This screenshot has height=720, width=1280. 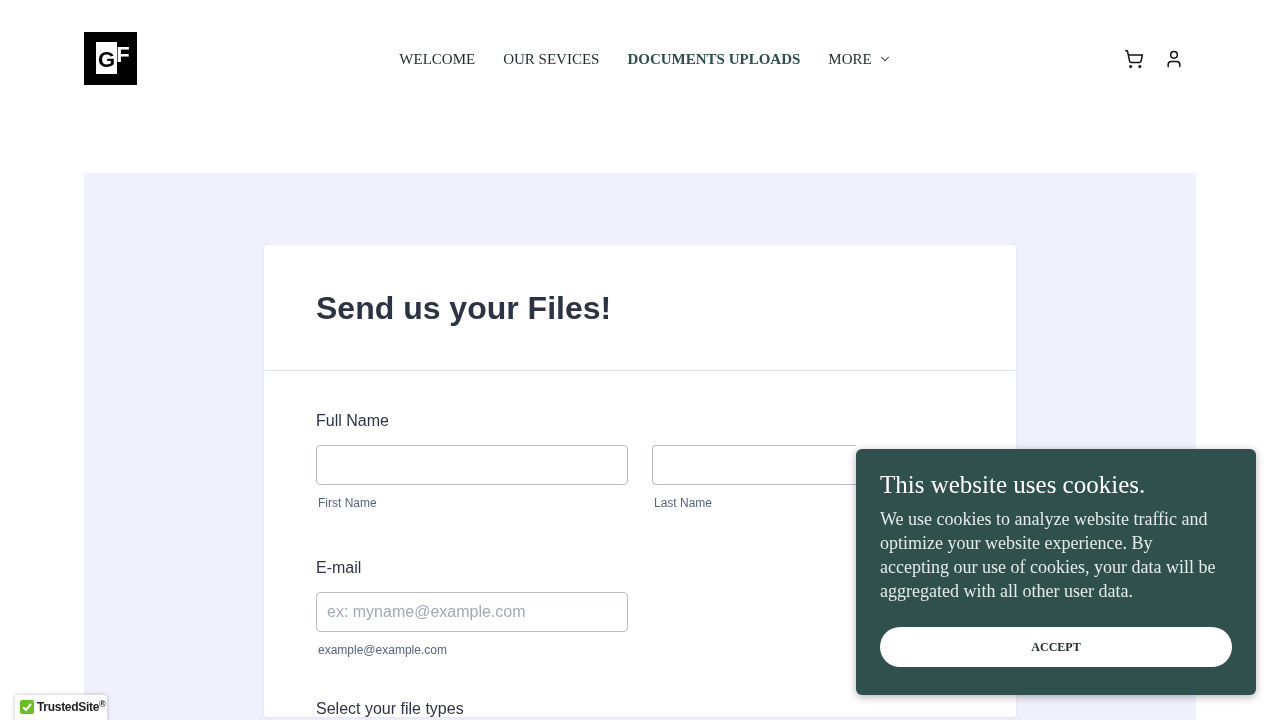 What do you see at coordinates (110, 58) in the screenshot?
I see `logo: GF` at bounding box center [110, 58].